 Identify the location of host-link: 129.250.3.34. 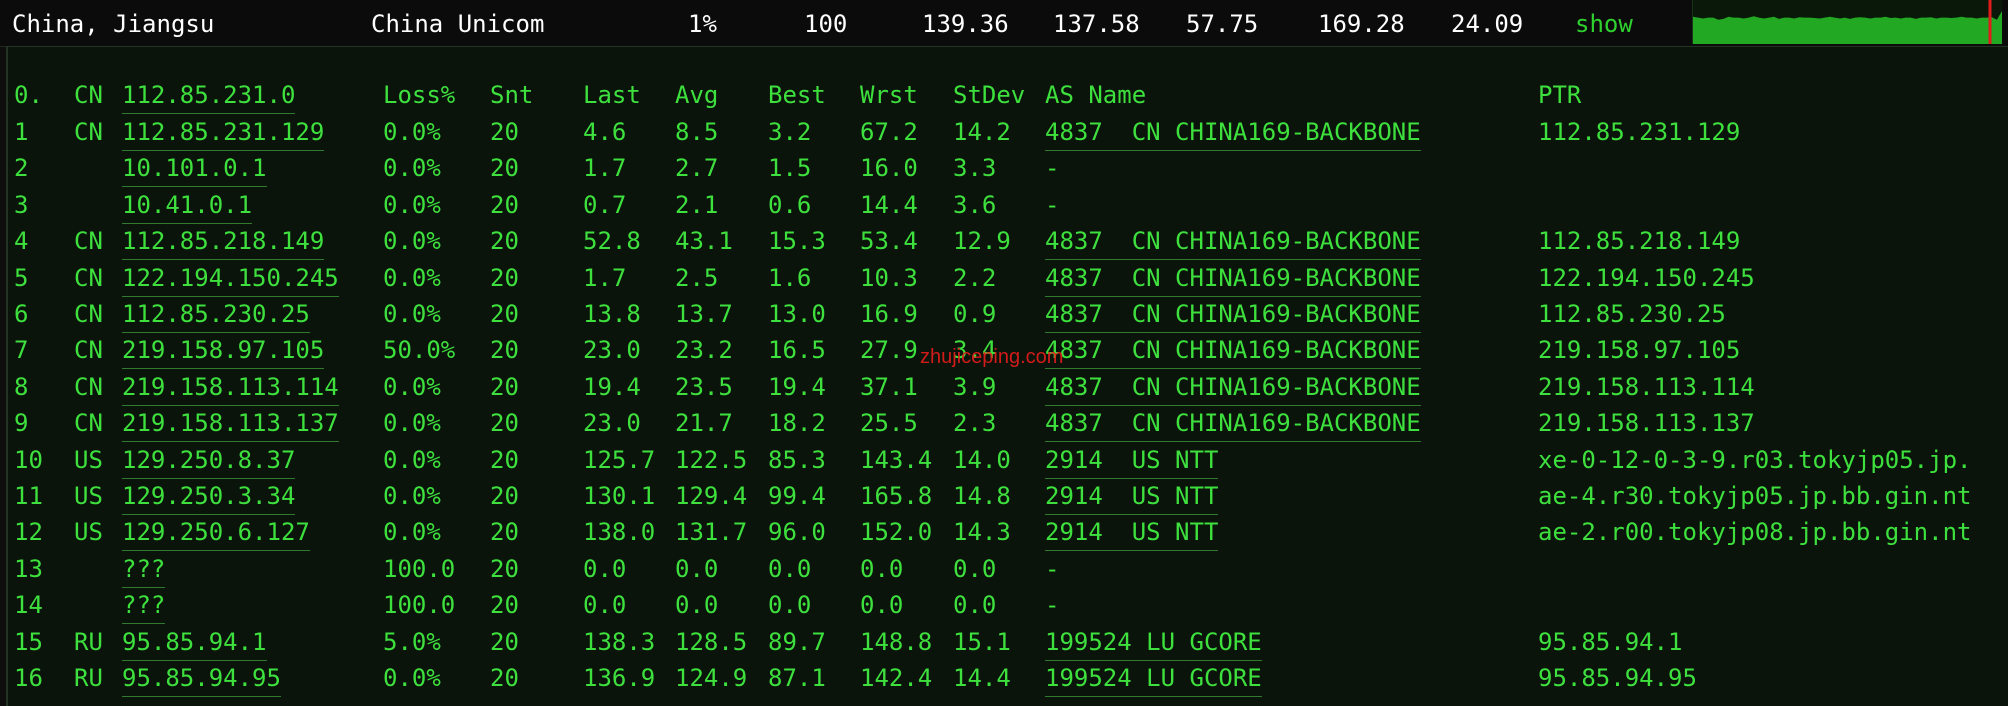
(209, 497).